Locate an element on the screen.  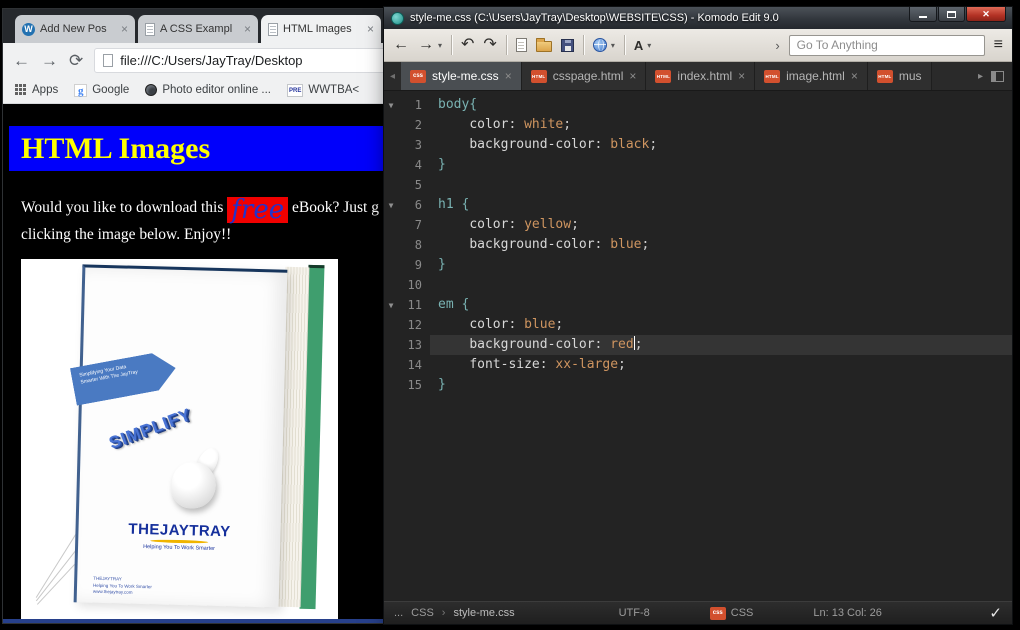
code-line-11: em { is located at coordinates (721, 305).